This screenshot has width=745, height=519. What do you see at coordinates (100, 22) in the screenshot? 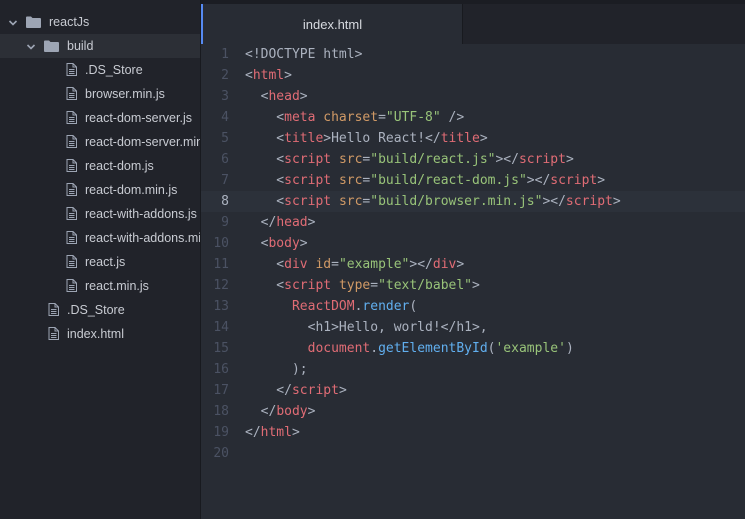
I see `tree-folder: reactJs` at bounding box center [100, 22].